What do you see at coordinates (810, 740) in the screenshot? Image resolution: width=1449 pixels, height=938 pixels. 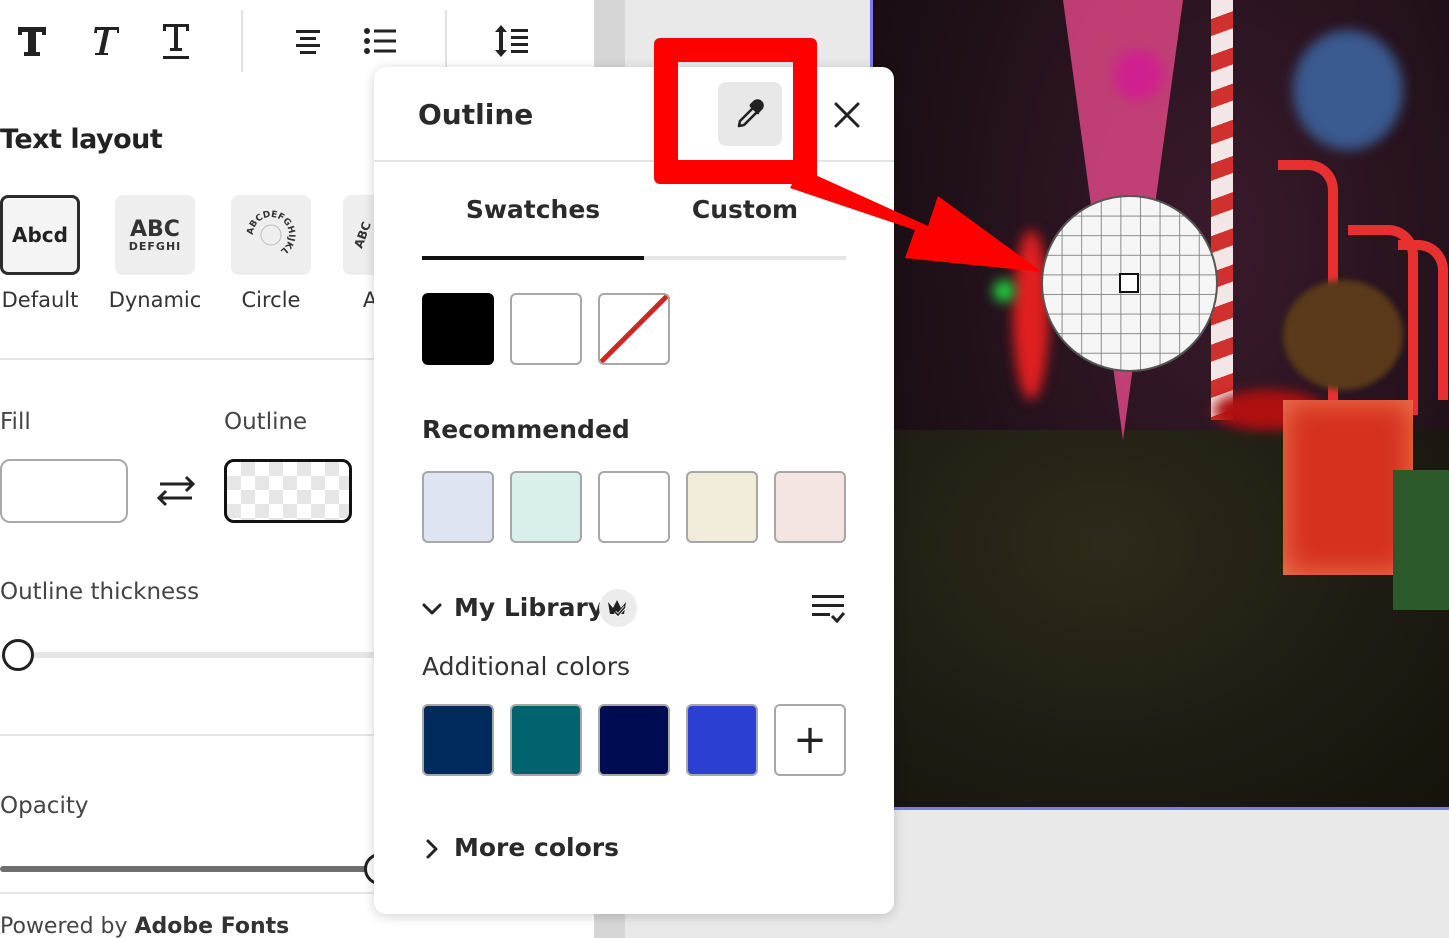 I see `add-color-button: +` at bounding box center [810, 740].